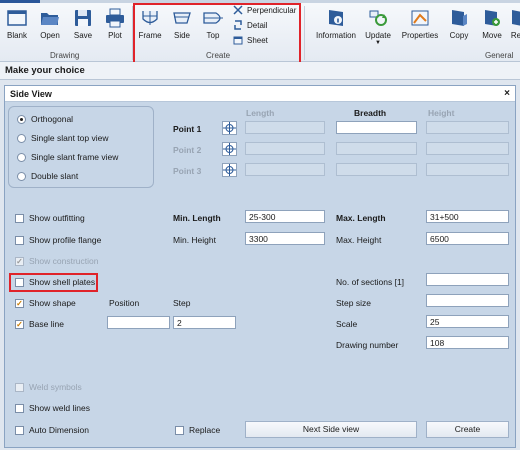 This screenshot has height=450, width=520. I want to click on next-side-view-button: Next Side view, so click(331, 429).